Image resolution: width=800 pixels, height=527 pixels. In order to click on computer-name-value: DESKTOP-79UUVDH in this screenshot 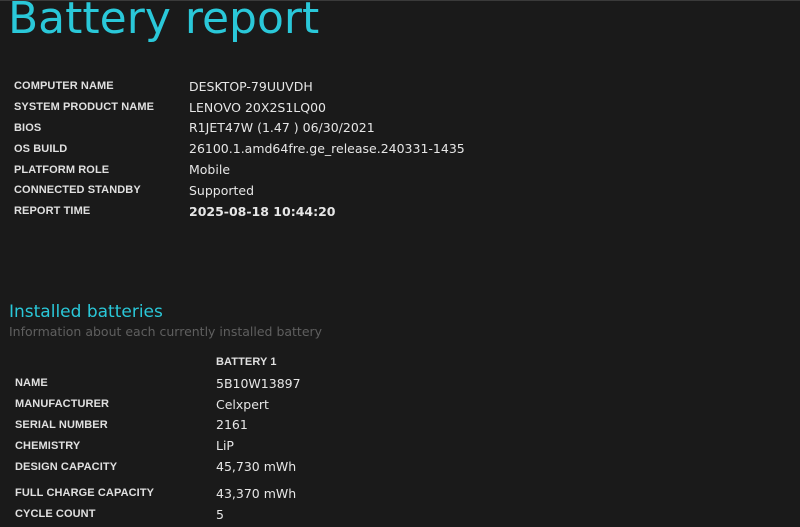, I will do `click(251, 86)`.